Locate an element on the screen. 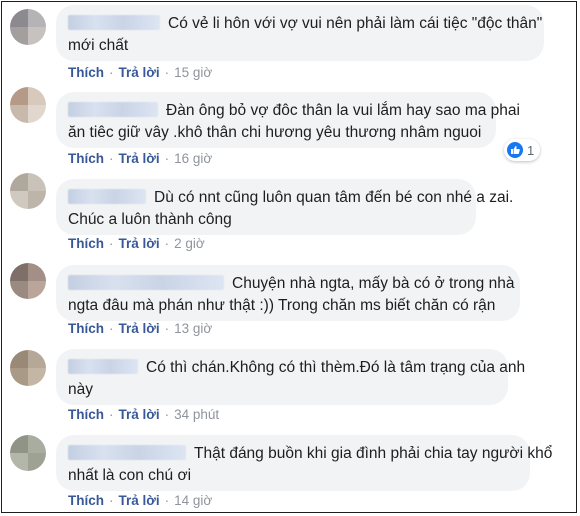 The image size is (580, 516). comment-actions: Thích · Trả lời · 15 giờ is located at coordinates (140, 72).